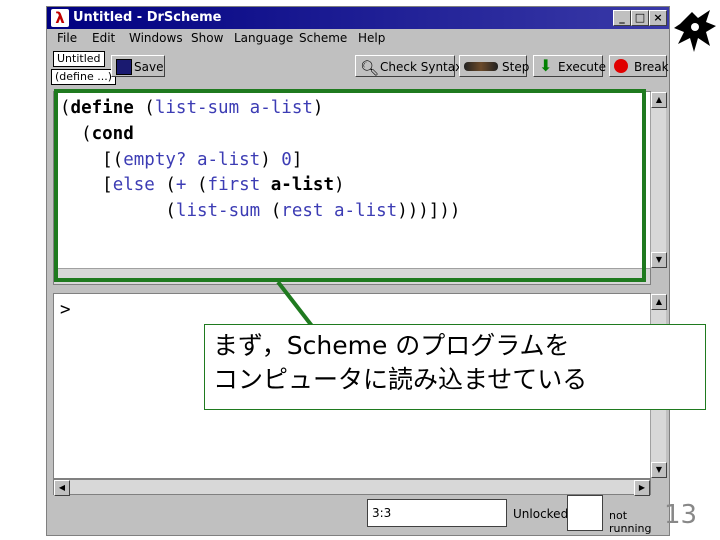  Describe the element at coordinates (391, 345) in the screenshot. I see `callout-line-1: まず，Scheme のプログラムを` at that location.